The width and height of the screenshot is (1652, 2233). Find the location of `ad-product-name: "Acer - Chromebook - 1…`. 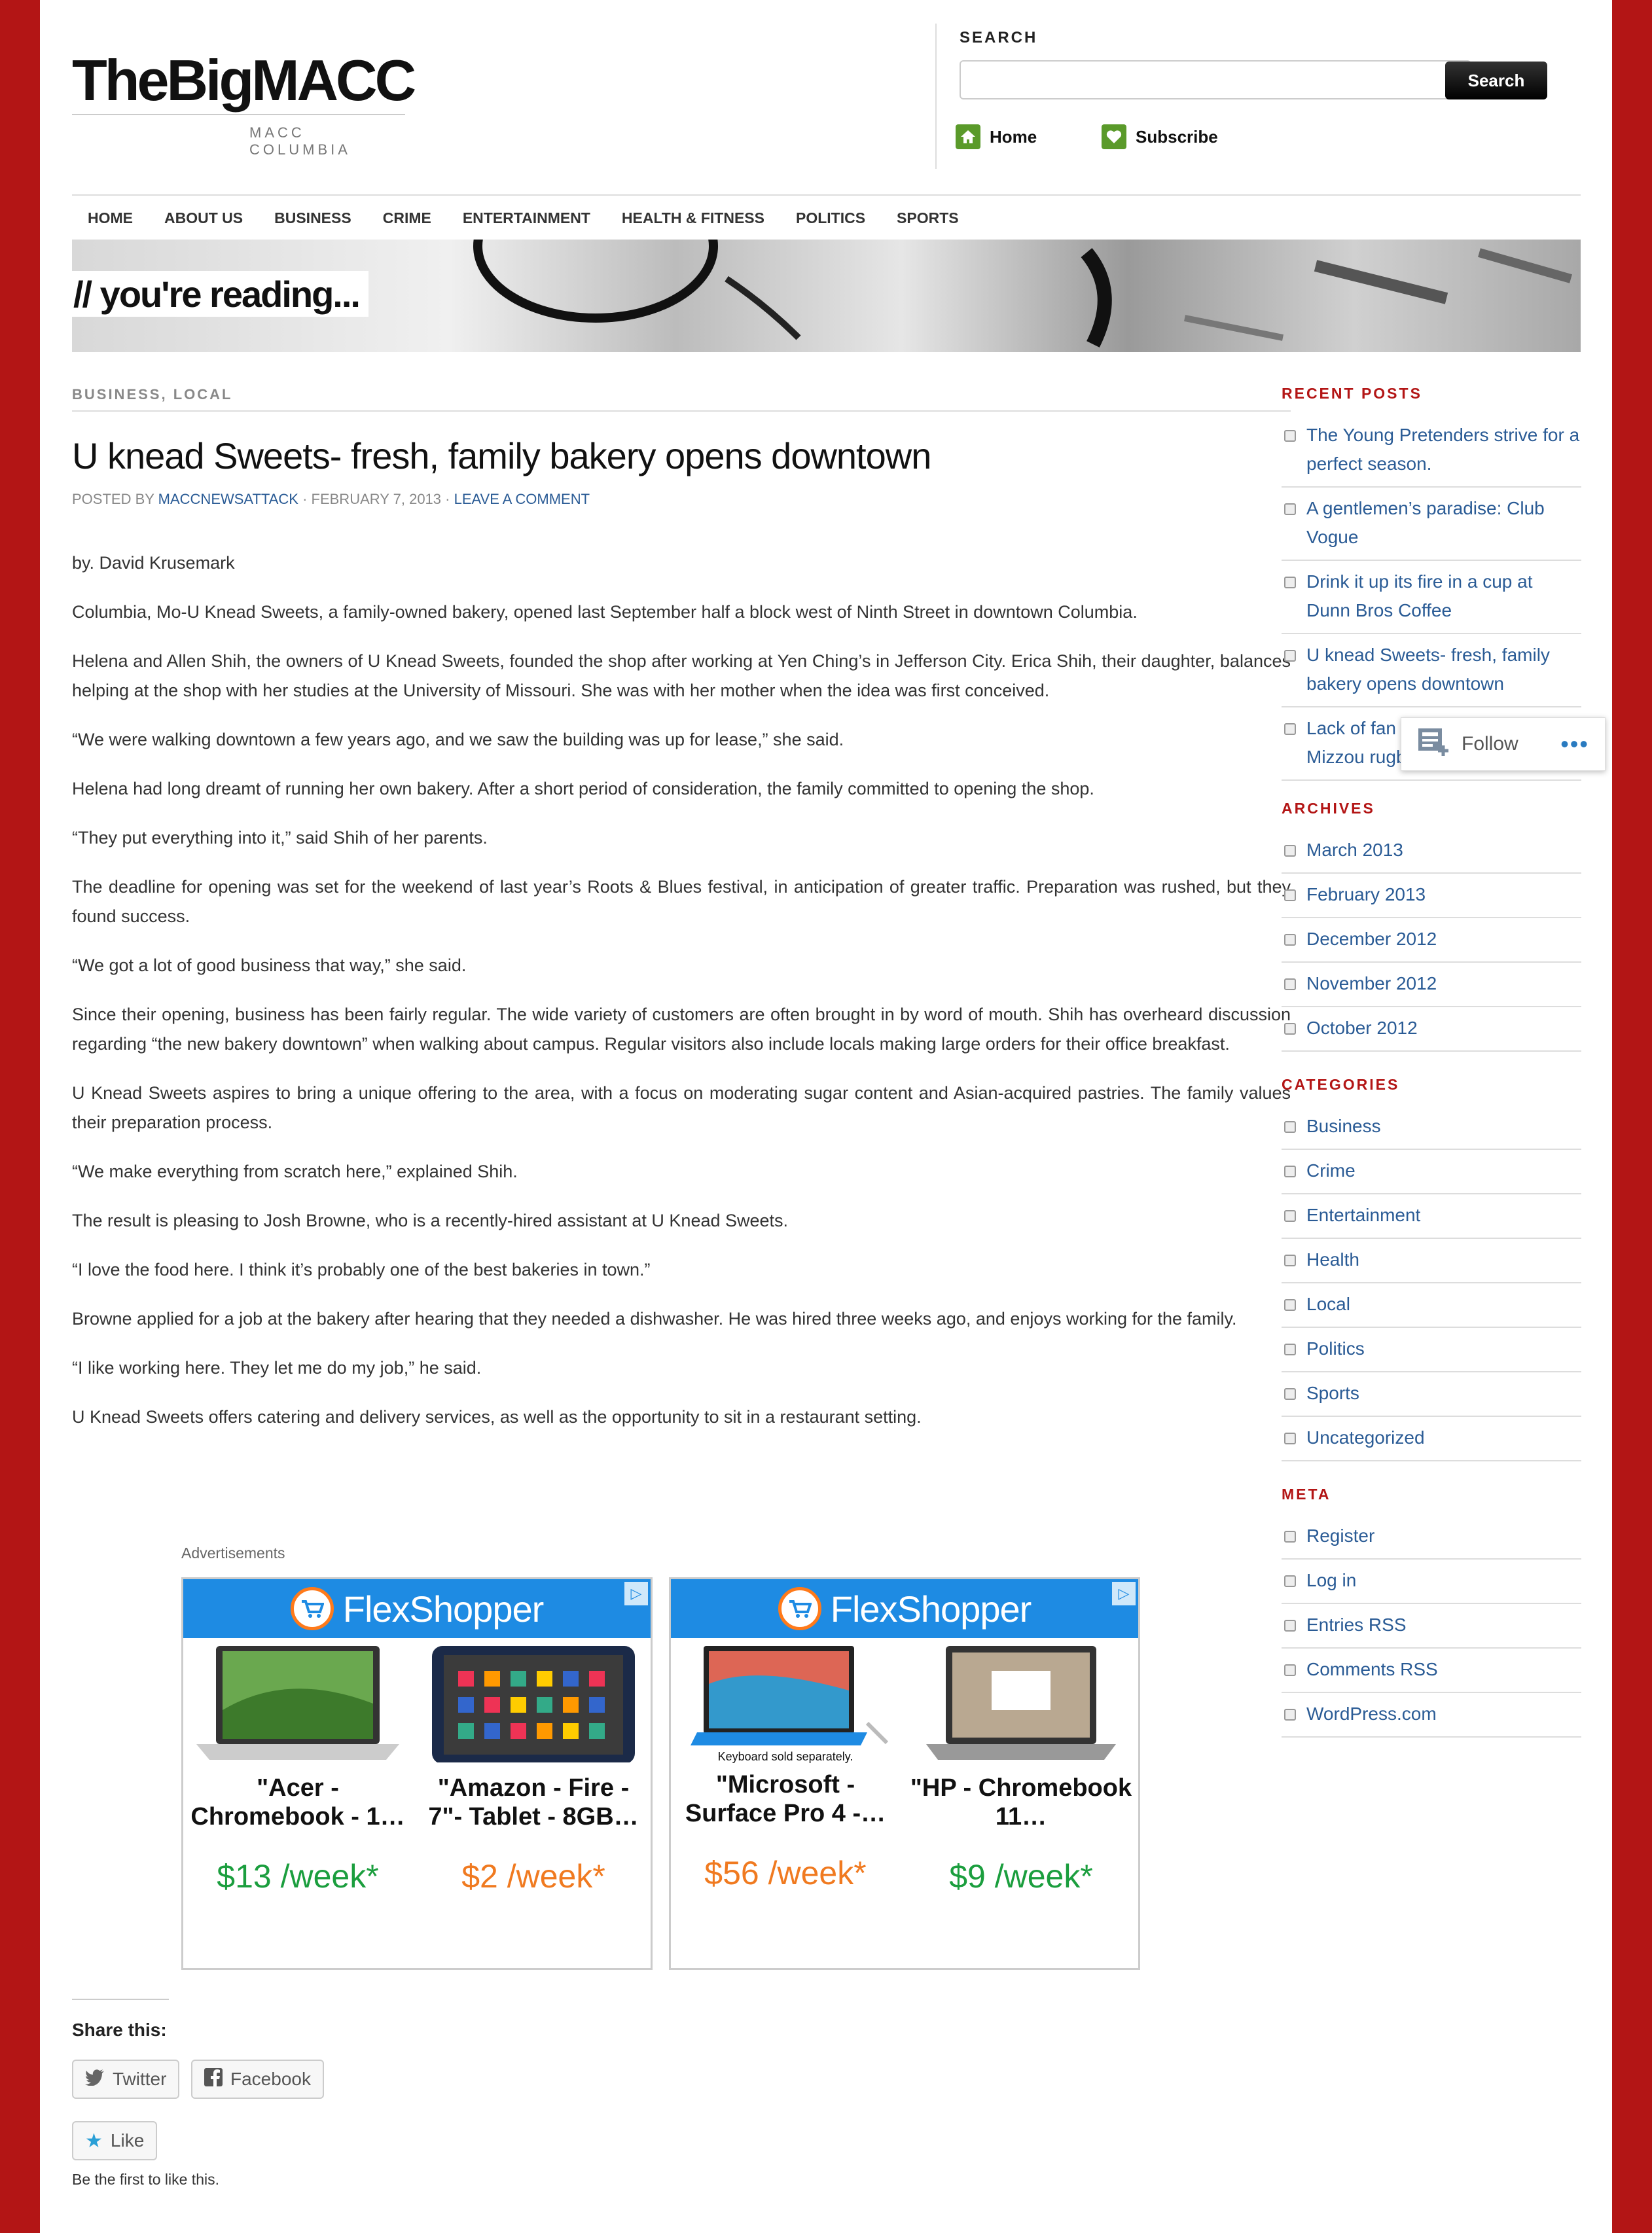

ad-product-name: "Acer - Chromebook - 1… is located at coordinates (297, 1802).